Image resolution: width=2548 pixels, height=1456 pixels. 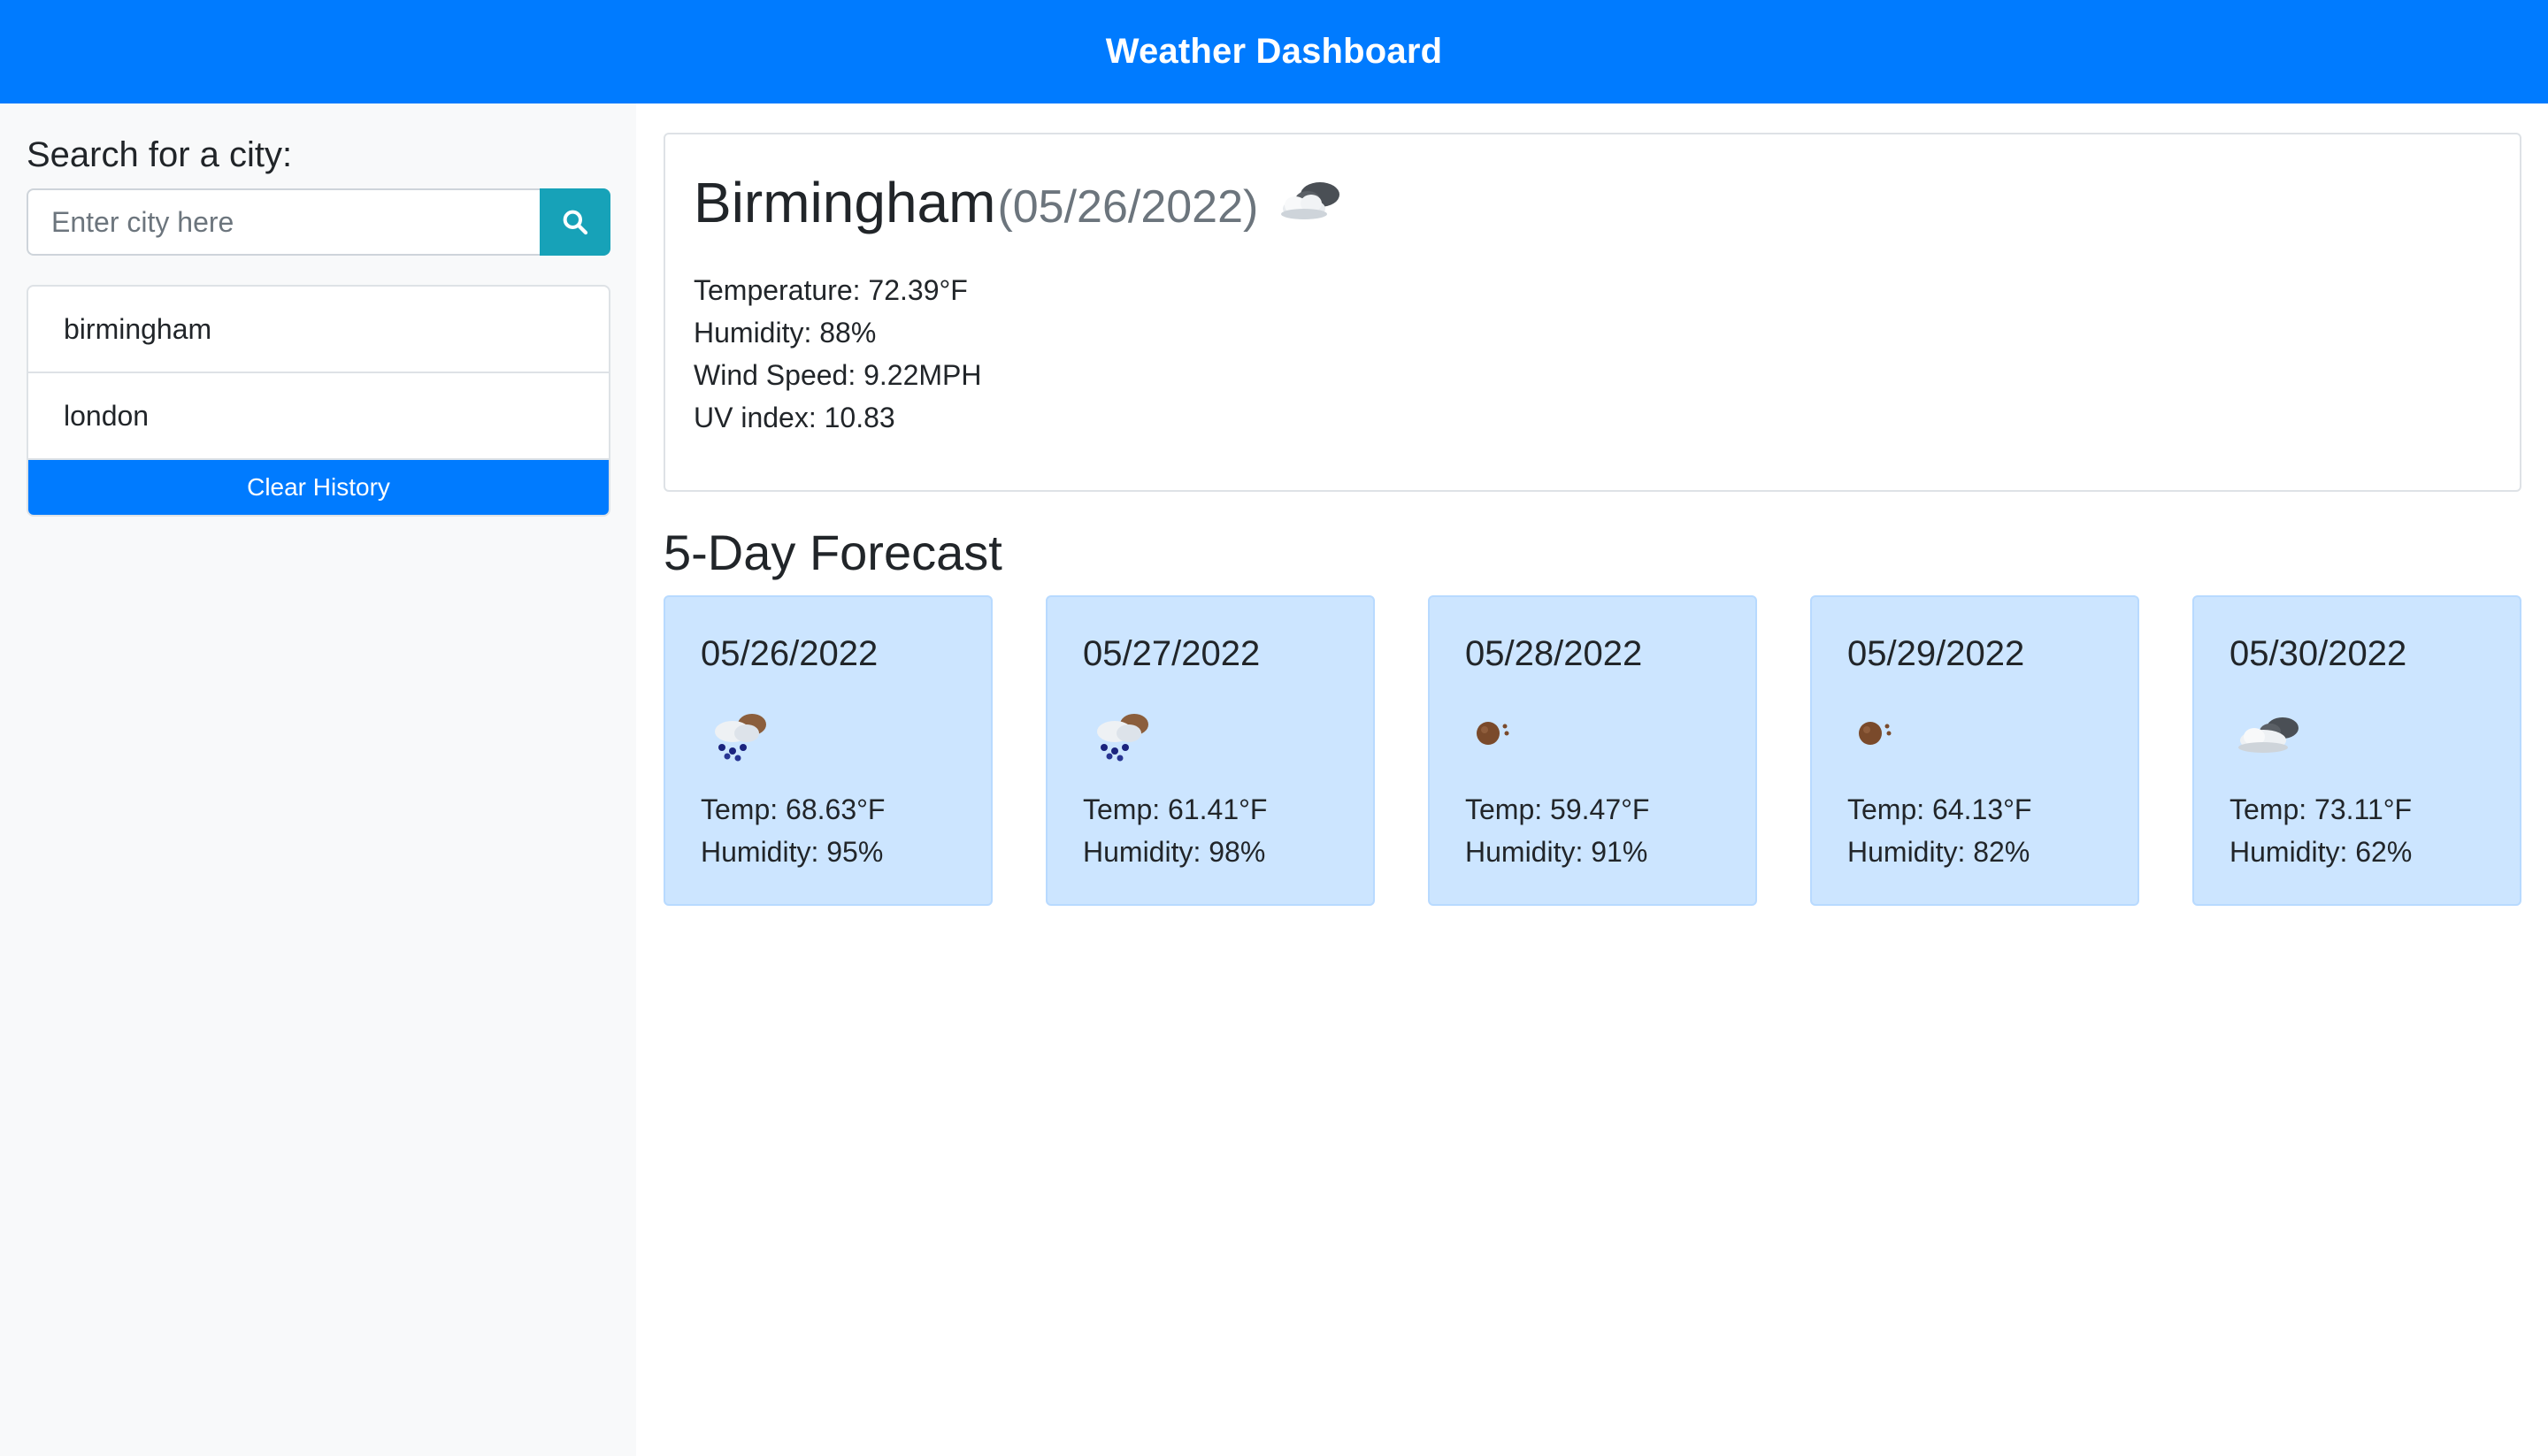 What do you see at coordinates (283, 222) in the screenshot?
I see `search-input` at bounding box center [283, 222].